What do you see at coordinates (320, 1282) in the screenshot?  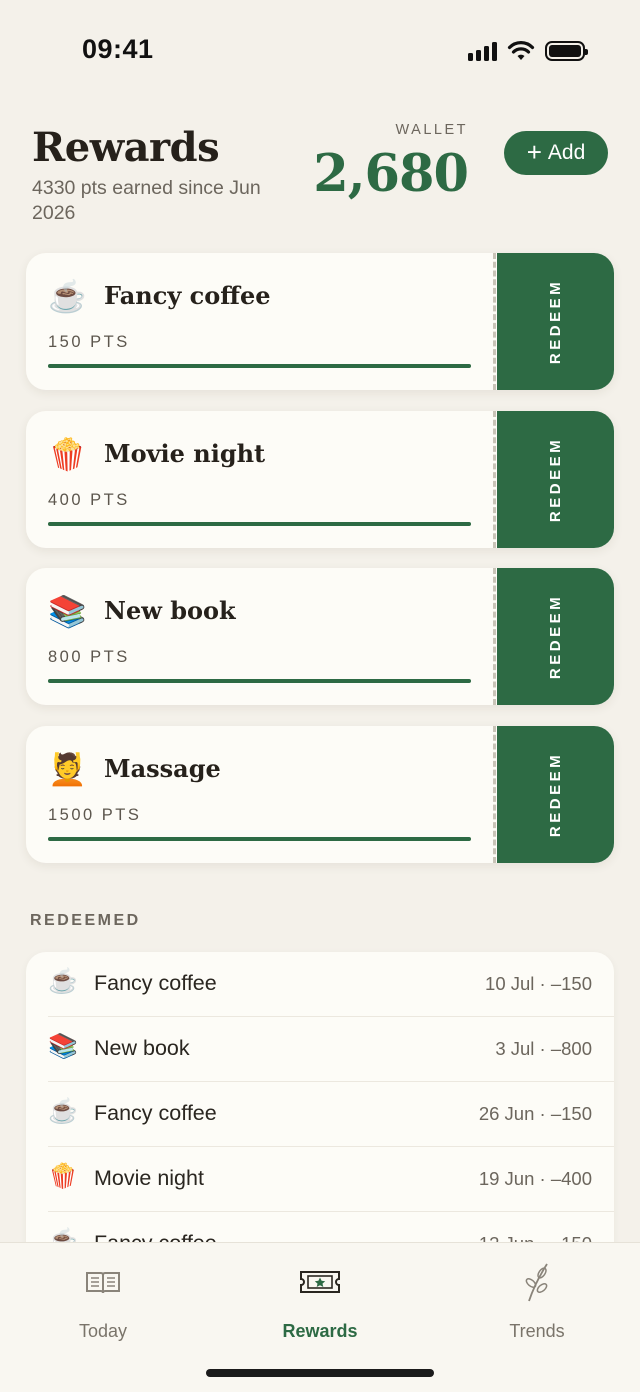 I see `ticket-icon` at bounding box center [320, 1282].